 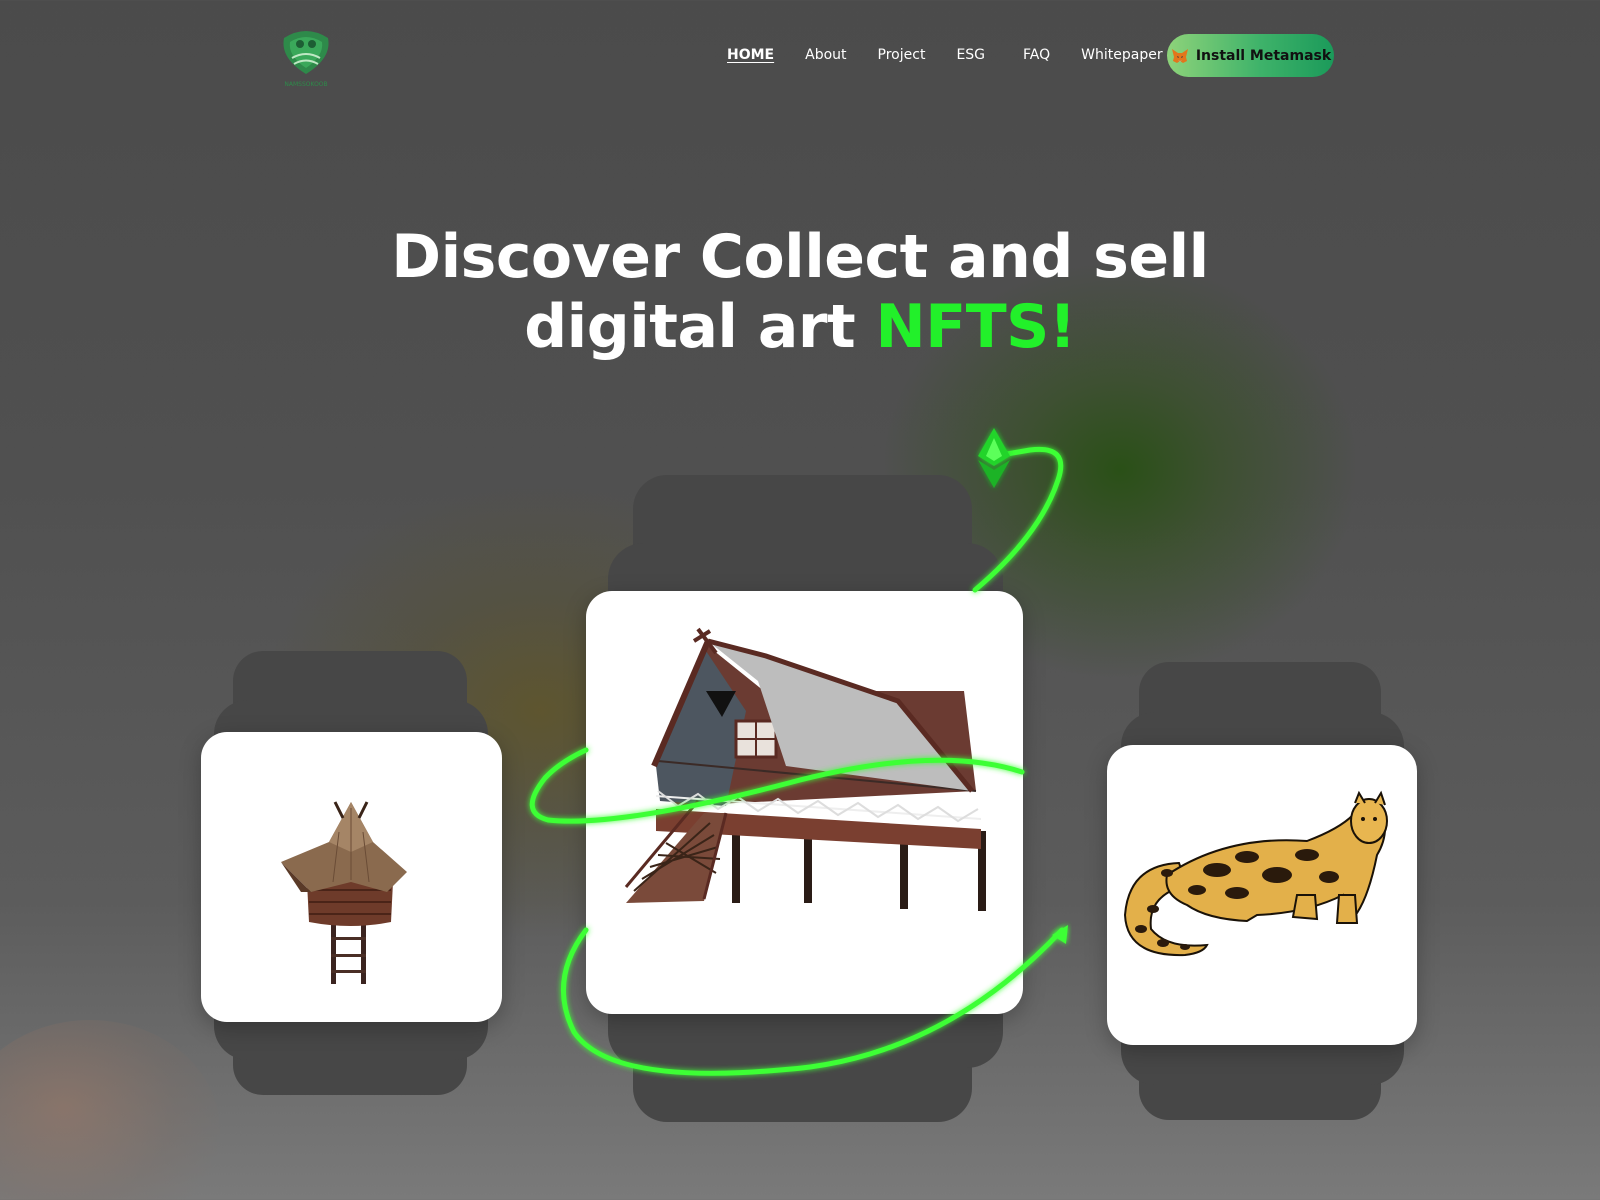 What do you see at coordinates (1263, 55) in the screenshot?
I see `install-metamask-label: Install Metamask` at bounding box center [1263, 55].